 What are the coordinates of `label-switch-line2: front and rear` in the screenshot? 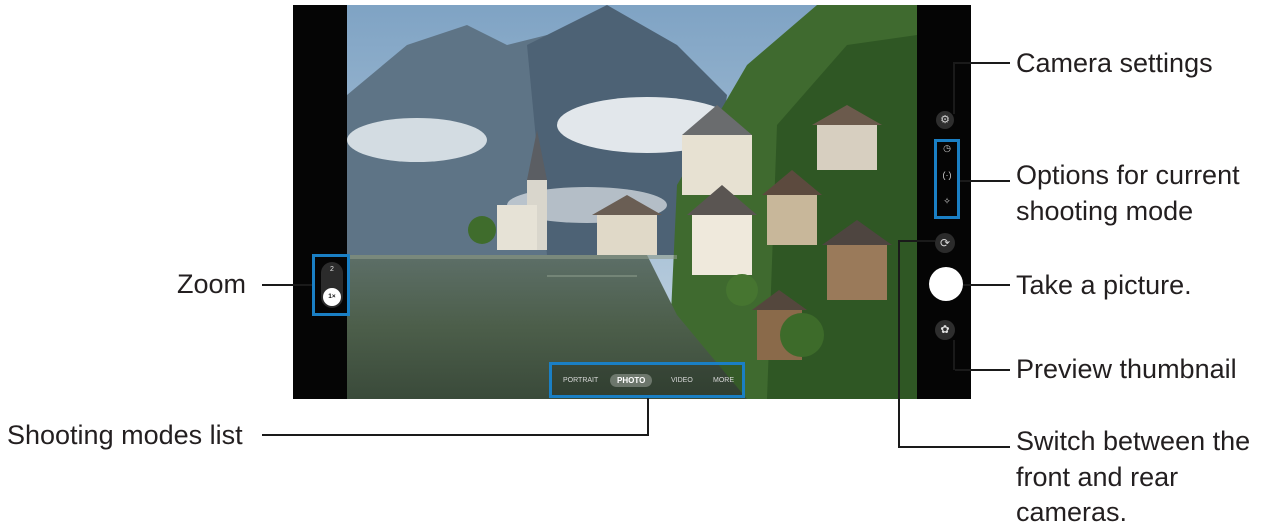 It's located at (1097, 477).